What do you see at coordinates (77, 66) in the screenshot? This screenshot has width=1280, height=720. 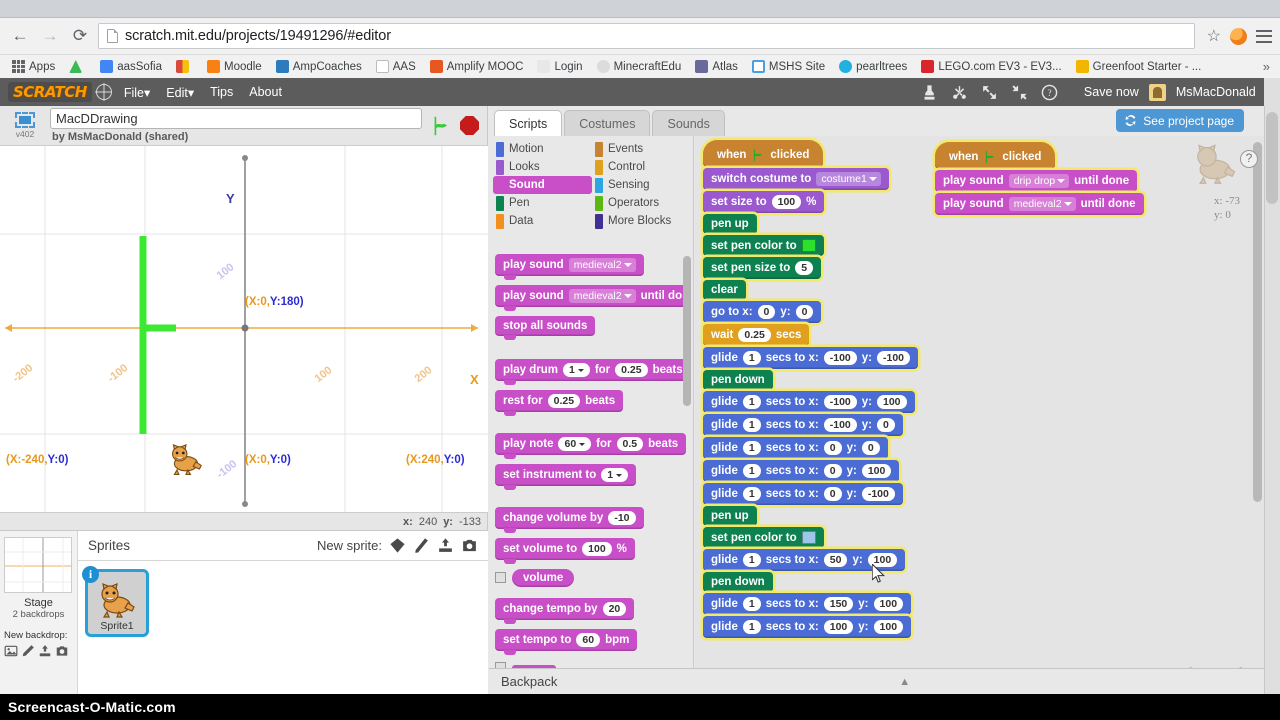 I see `bookmark-drive` at bounding box center [77, 66].